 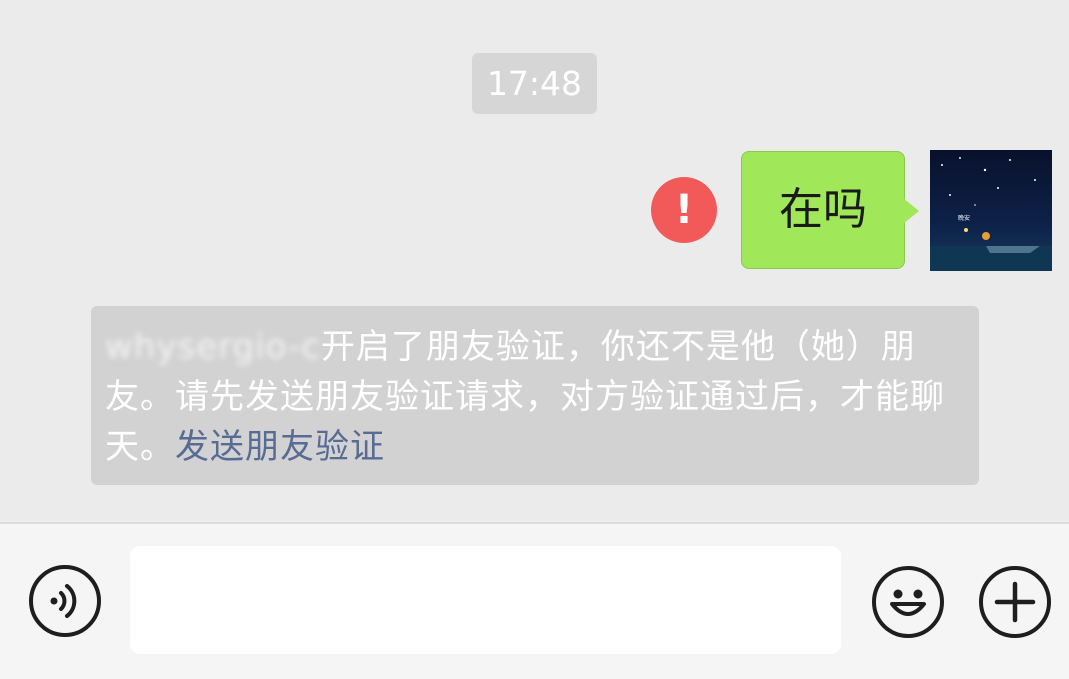 I want to click on svg-text: 晚安, so click(x=964, y=218).